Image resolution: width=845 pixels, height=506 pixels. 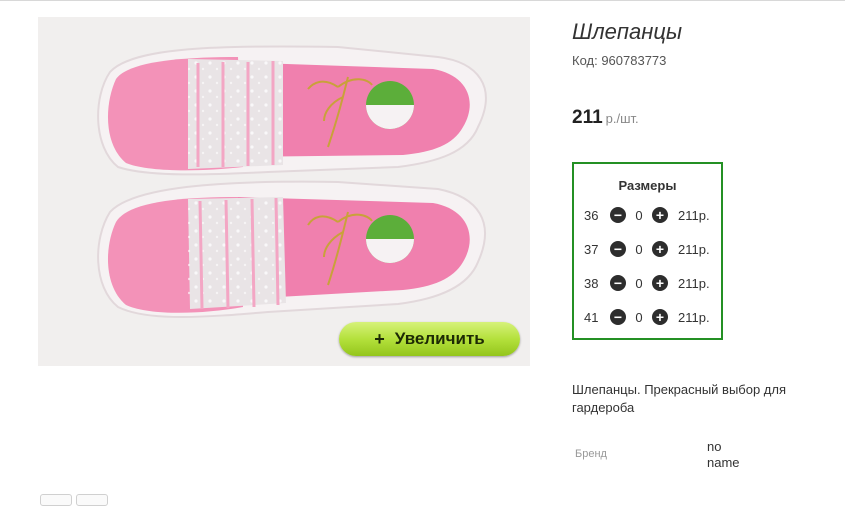 What do you see at coordinates (379, 338) in the screenshot?
I see `zoom-plus-icon: +` at bounding box center [379, 338].